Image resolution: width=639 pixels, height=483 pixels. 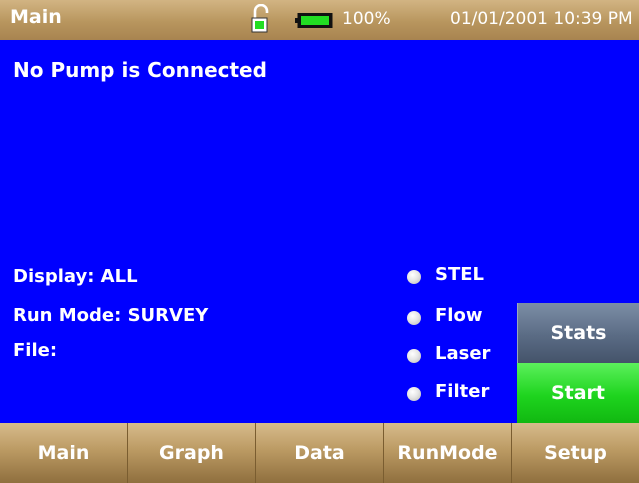 What do you see at coordinates (462, 391) in the screenshot?
I see `indicator-label: Filter` at bounding box center [462, 391].